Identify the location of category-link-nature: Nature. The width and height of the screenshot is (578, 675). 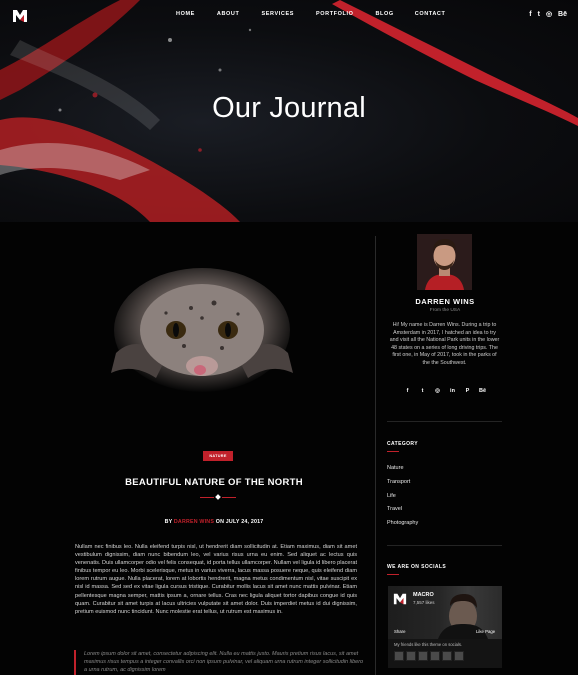
(395, 468).